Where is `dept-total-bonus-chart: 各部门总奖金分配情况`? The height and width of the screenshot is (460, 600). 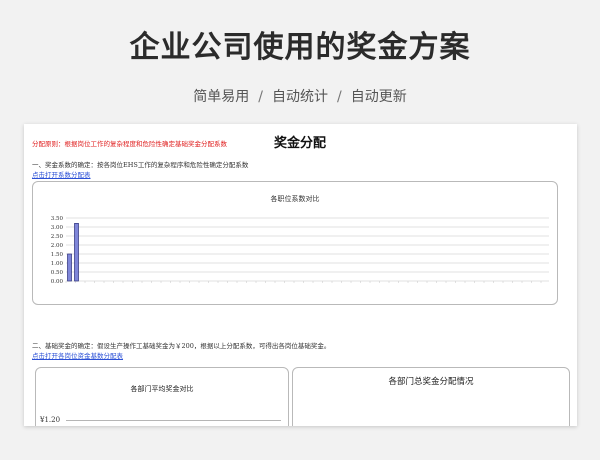
dept-total-bonus-chart: 各部门总奖金分配情况 is located at coordinates (431, 396).